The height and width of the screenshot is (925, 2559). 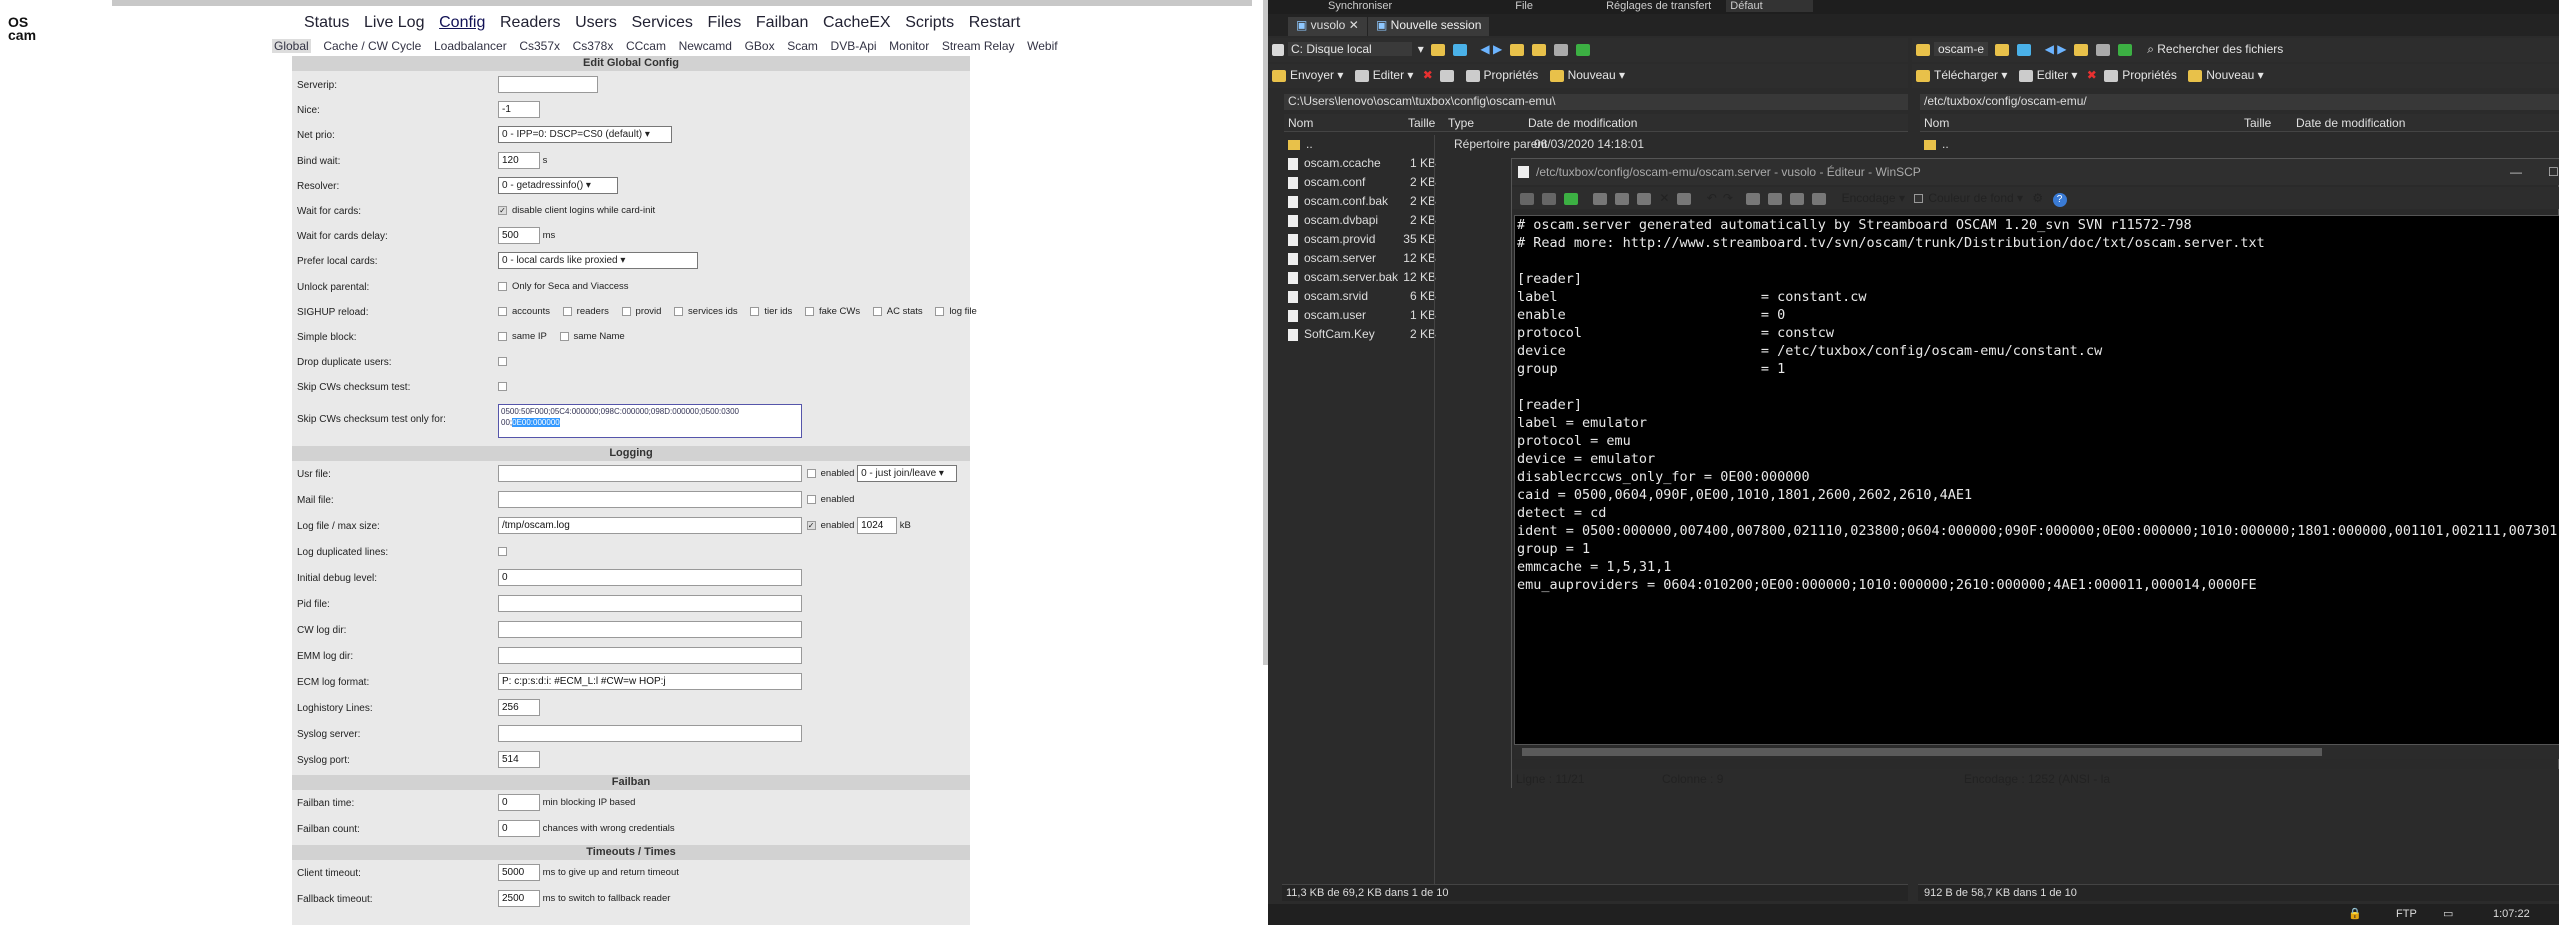 What do you see at coordinates (2002, 49) in the screenshot?
I see `remote-open-icon` at bounding box center [2002, 49].